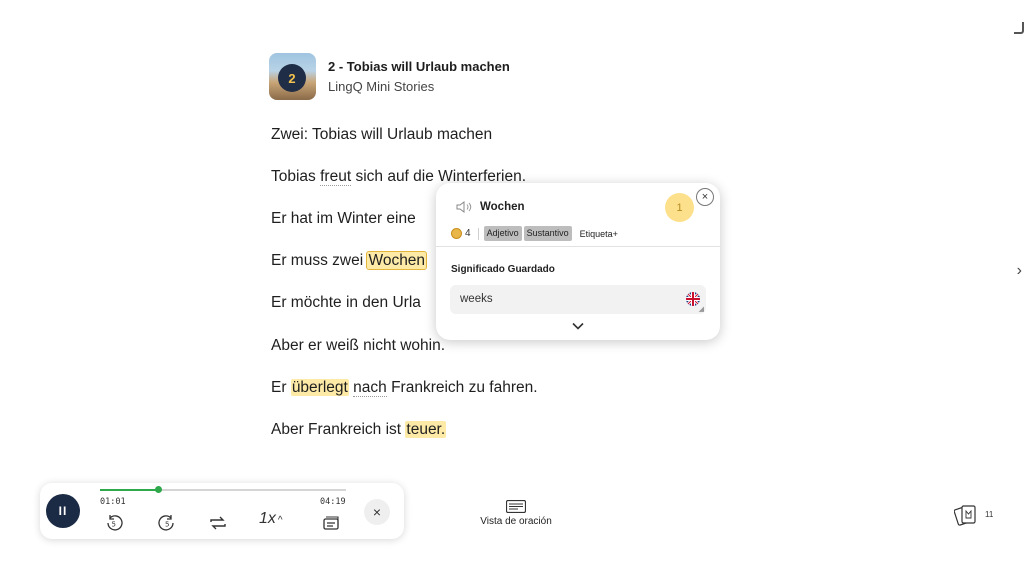  I want to click on repeat-icon, so click(218, 524).